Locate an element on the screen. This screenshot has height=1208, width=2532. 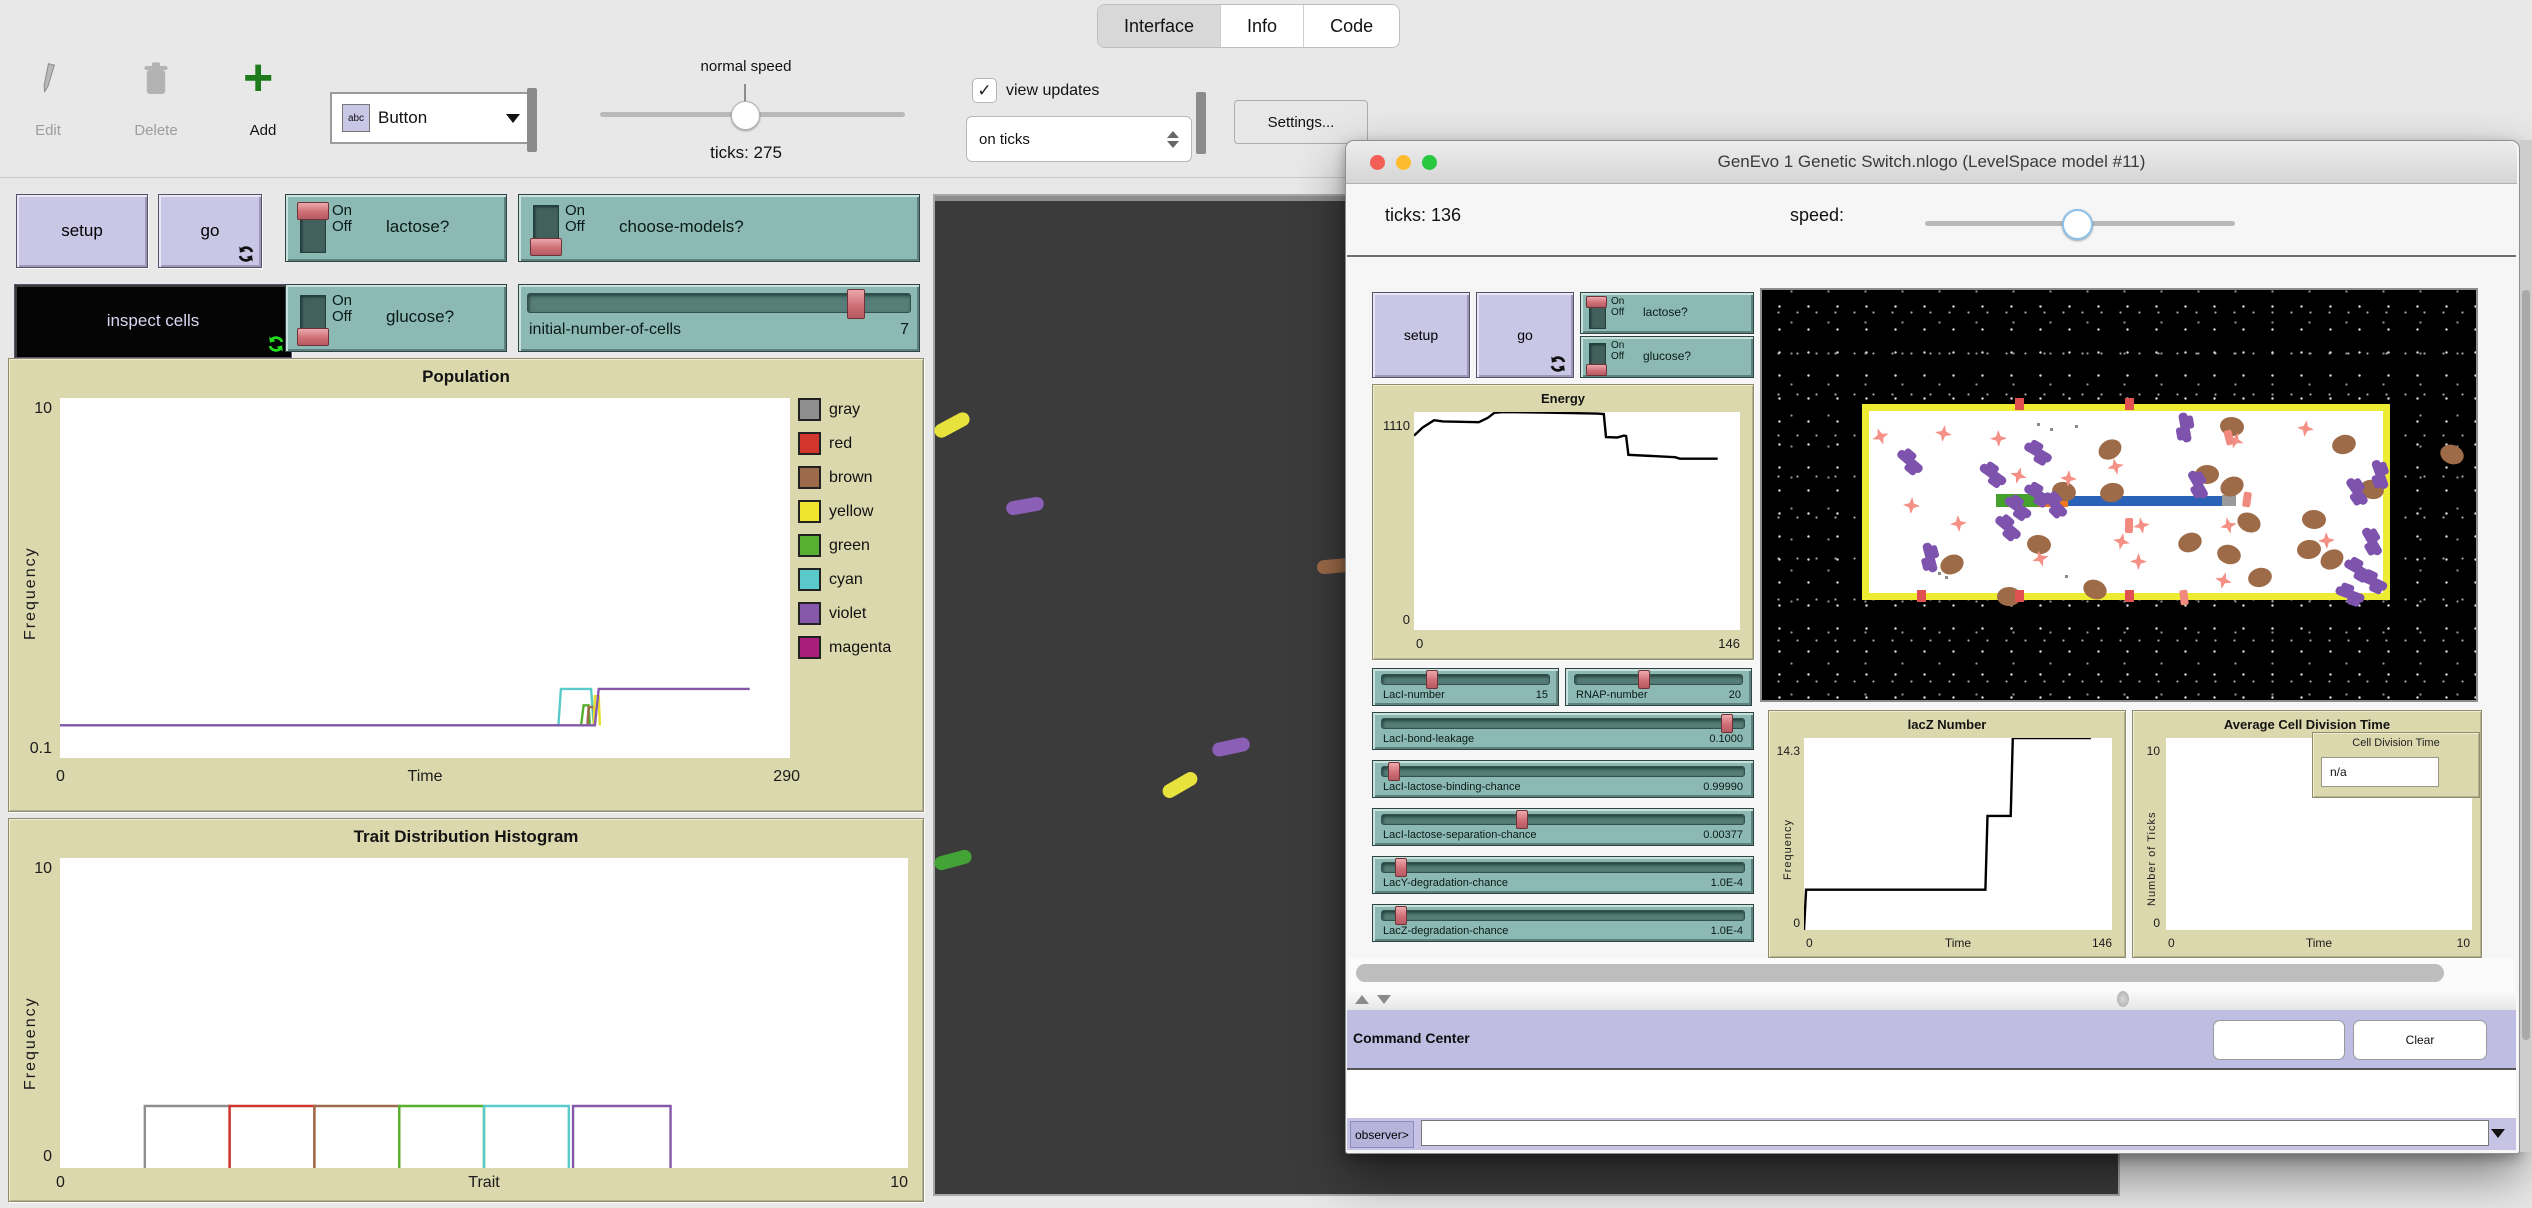
population-legend: gray red brown yellow green cyan violet magenta is located at coordinates (858, 534).